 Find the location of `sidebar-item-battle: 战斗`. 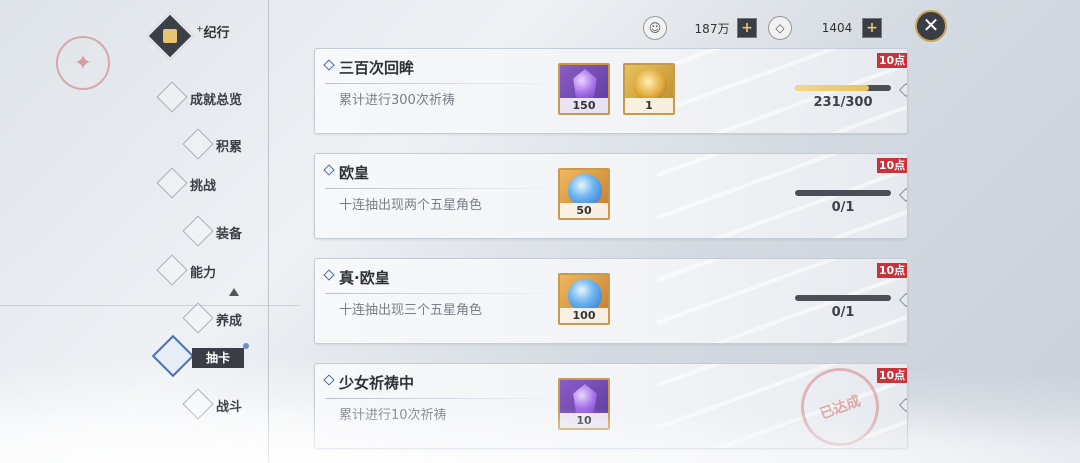

sidebar-item-battle: 战斗 is located at coordinates (229, 405).